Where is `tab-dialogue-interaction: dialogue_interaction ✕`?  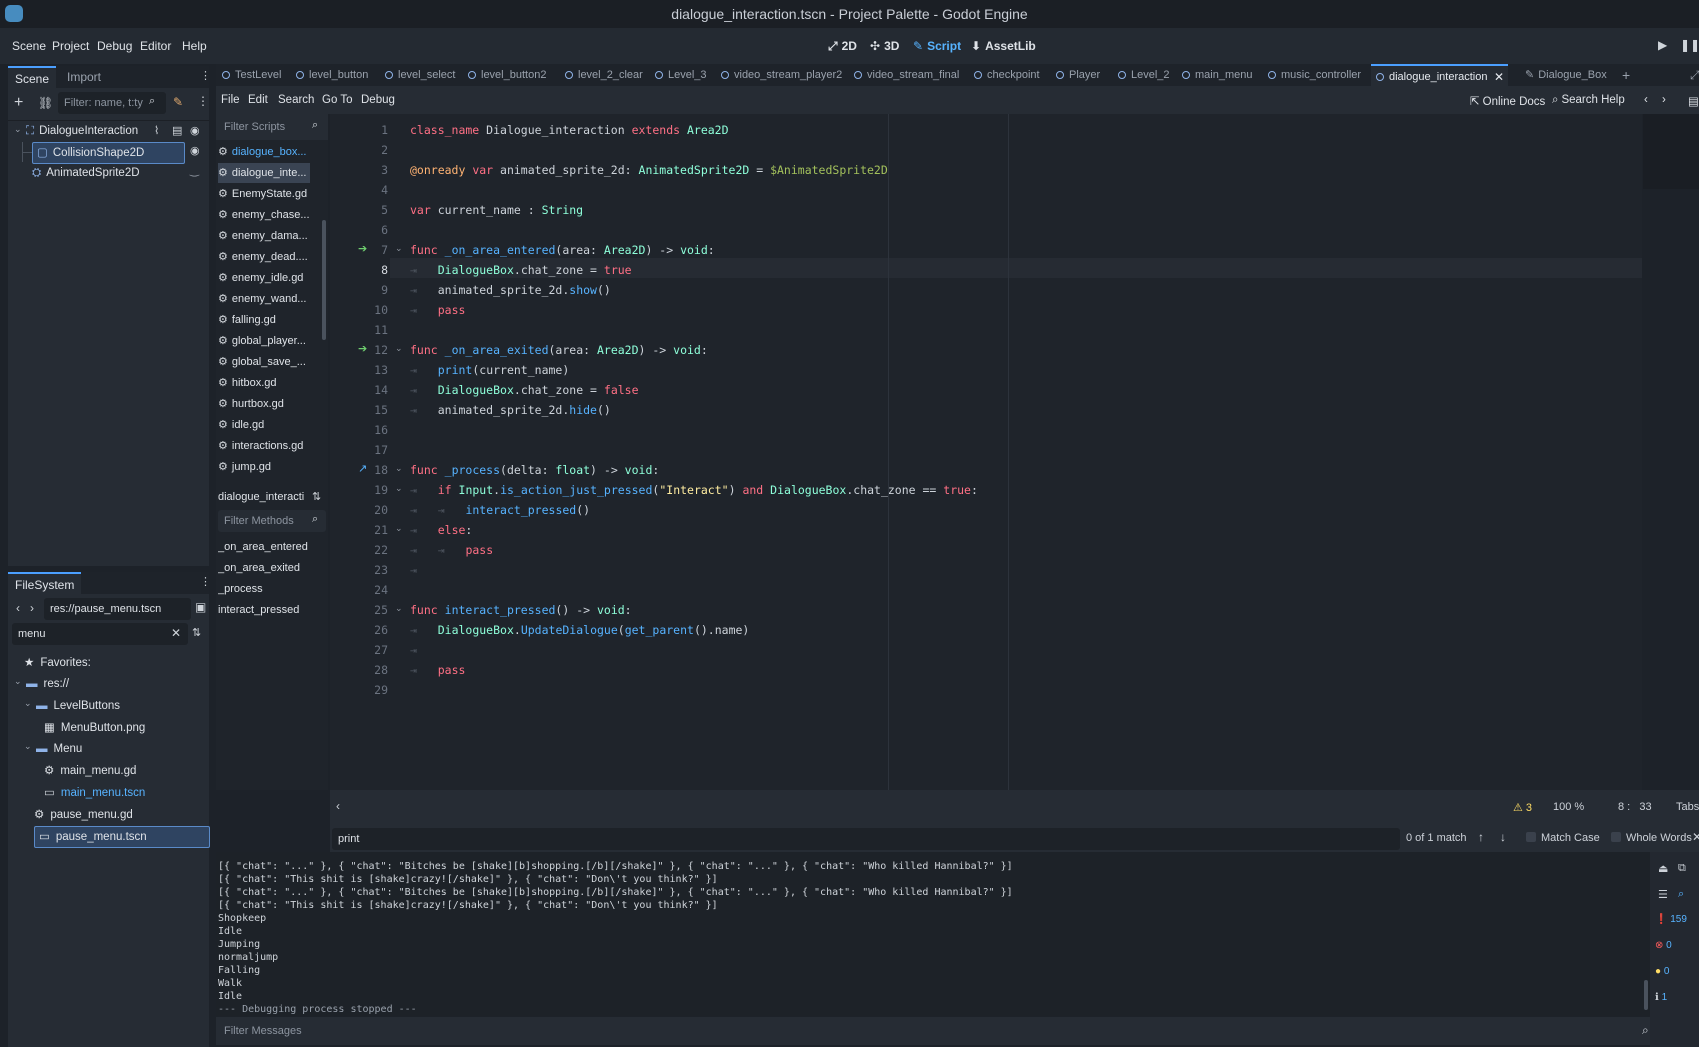
tab-dialogue-interaction: dialogue_interaction ✕ is located at coordinates (1439, 76).